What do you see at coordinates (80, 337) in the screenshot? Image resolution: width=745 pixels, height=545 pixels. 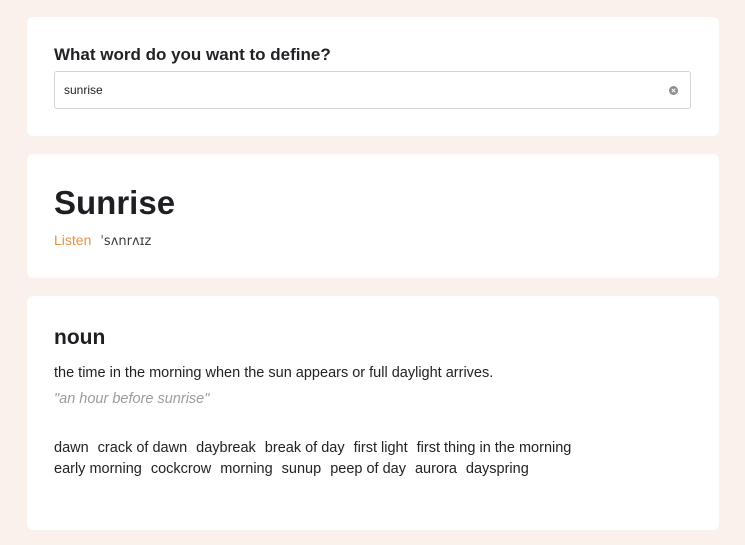 I see `part-of-speech: noun` at bounding box center [80, 337].